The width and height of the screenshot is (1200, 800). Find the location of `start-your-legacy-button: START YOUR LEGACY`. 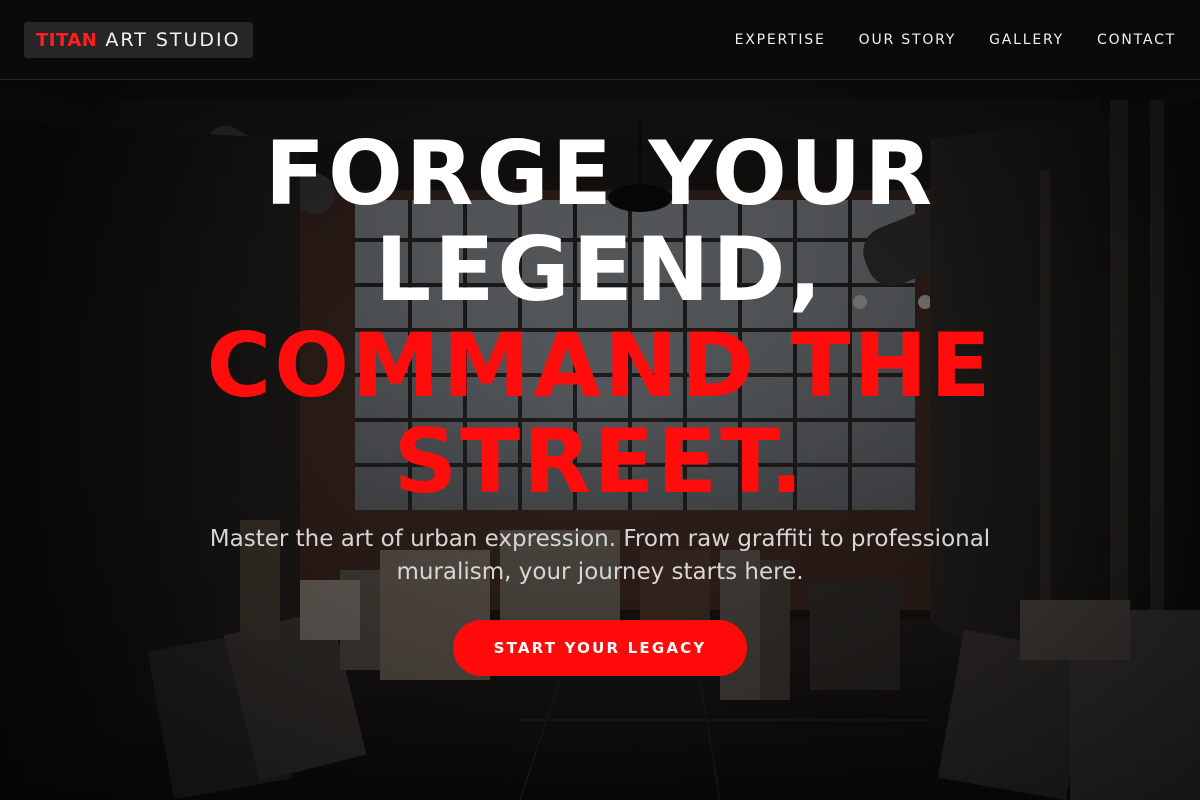

start-your-legacy-button: START YOUR LEGACY is located at coordinates (600, 648).